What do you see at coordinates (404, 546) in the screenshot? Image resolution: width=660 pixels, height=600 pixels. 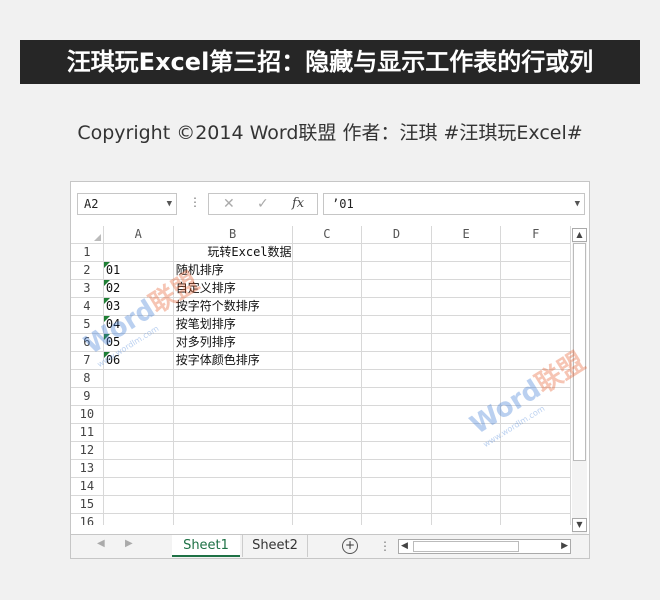 I see `scroll-left-icon: ◀` at bounding box center [404, 546].